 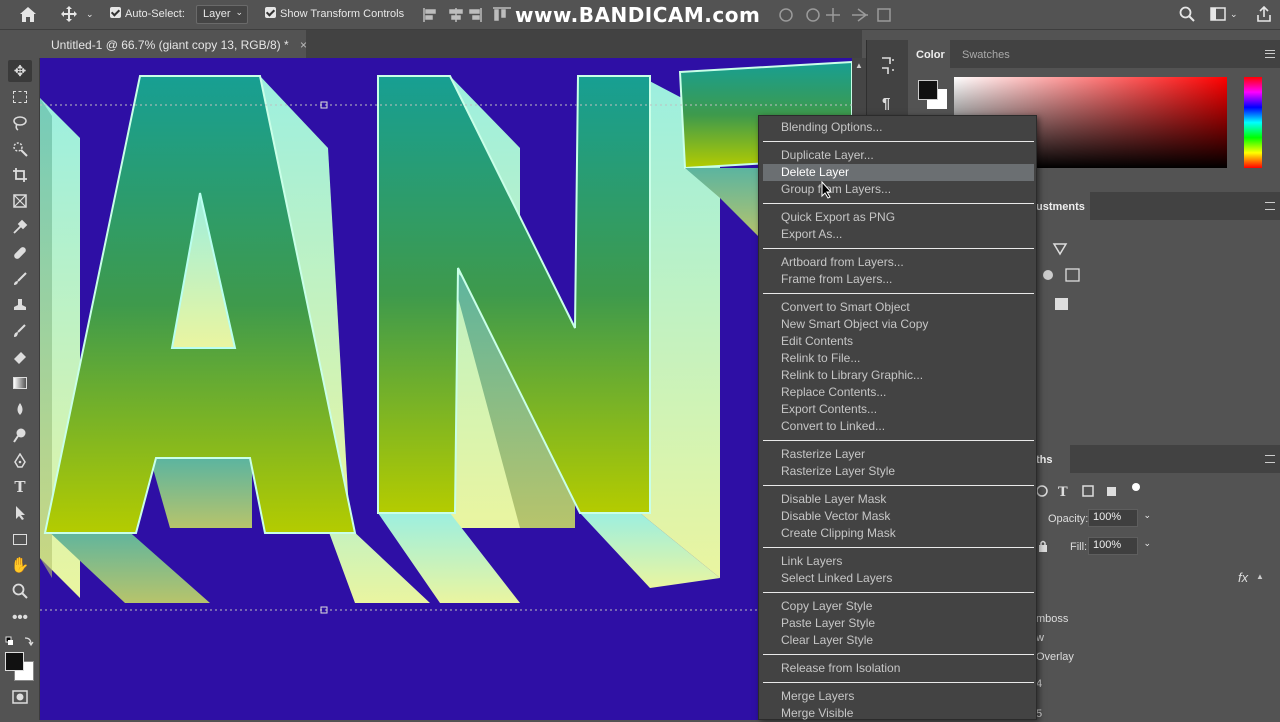 What do you see at coordinates (898, 471) in the screenshot?
I see `menu-item-rasterize-layer-style: Rasterize Layer Style` at bounding box center [898, 471].